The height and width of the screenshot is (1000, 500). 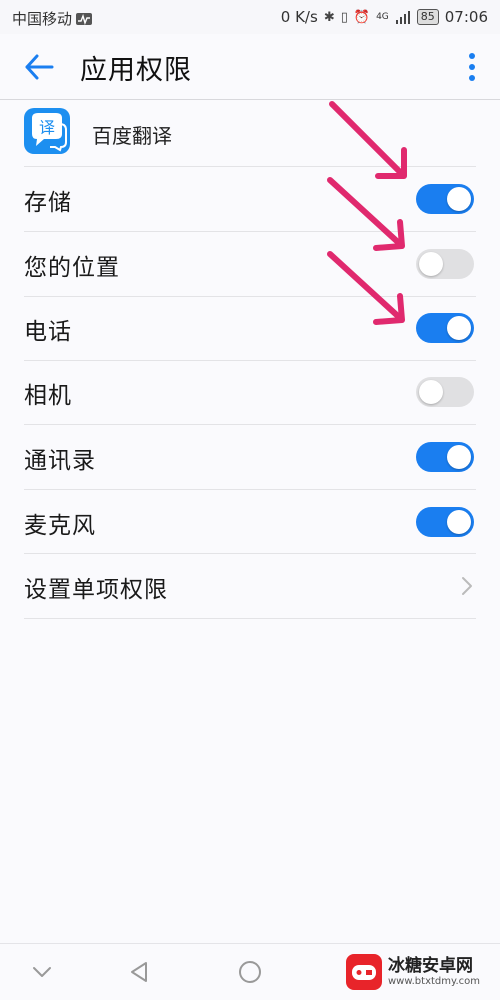 I want to click on app-icon: 译, so click(x=47, y=131).